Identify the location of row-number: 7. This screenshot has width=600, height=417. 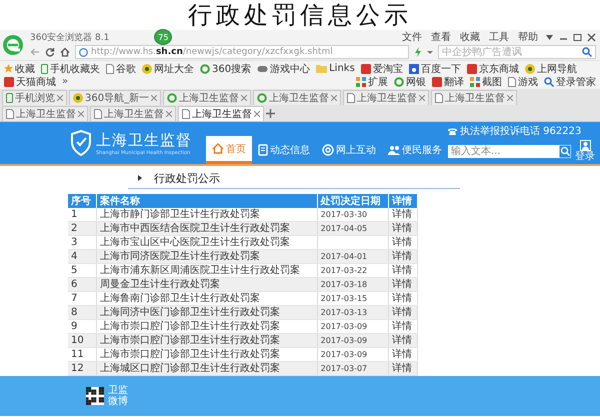
(74, 298).